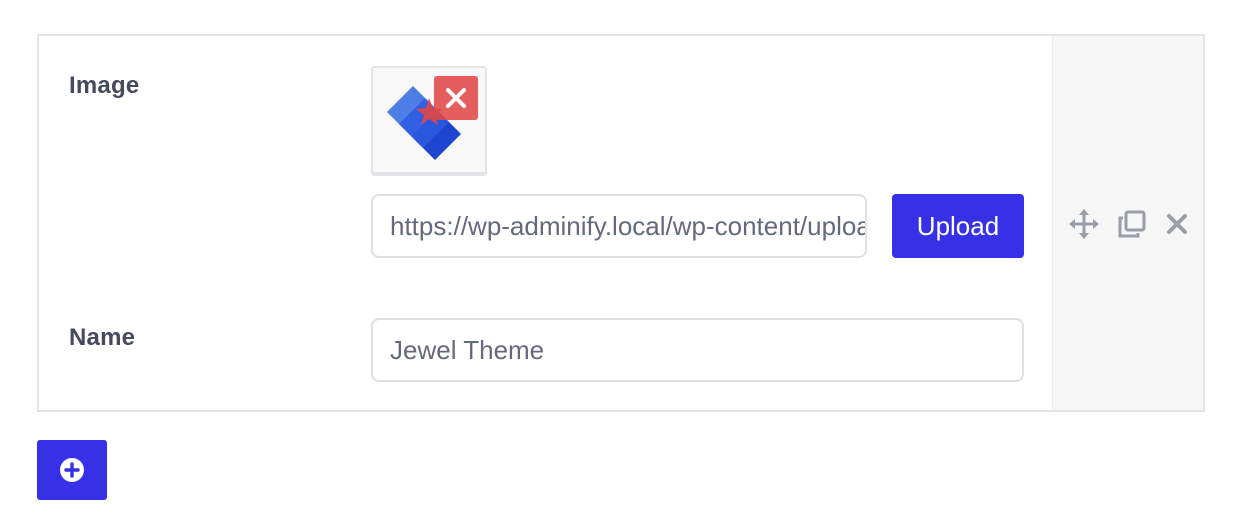  I want to click on add-item-button, so click(72, 470).